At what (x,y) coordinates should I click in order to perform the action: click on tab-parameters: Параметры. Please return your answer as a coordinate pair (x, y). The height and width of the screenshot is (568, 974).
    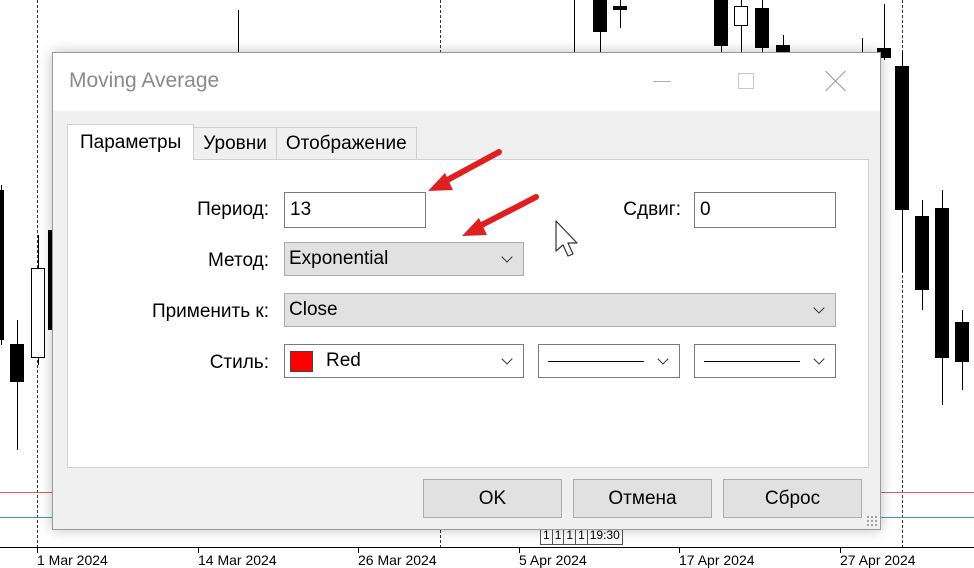
    Looking at the image, I should click on (131, 142).